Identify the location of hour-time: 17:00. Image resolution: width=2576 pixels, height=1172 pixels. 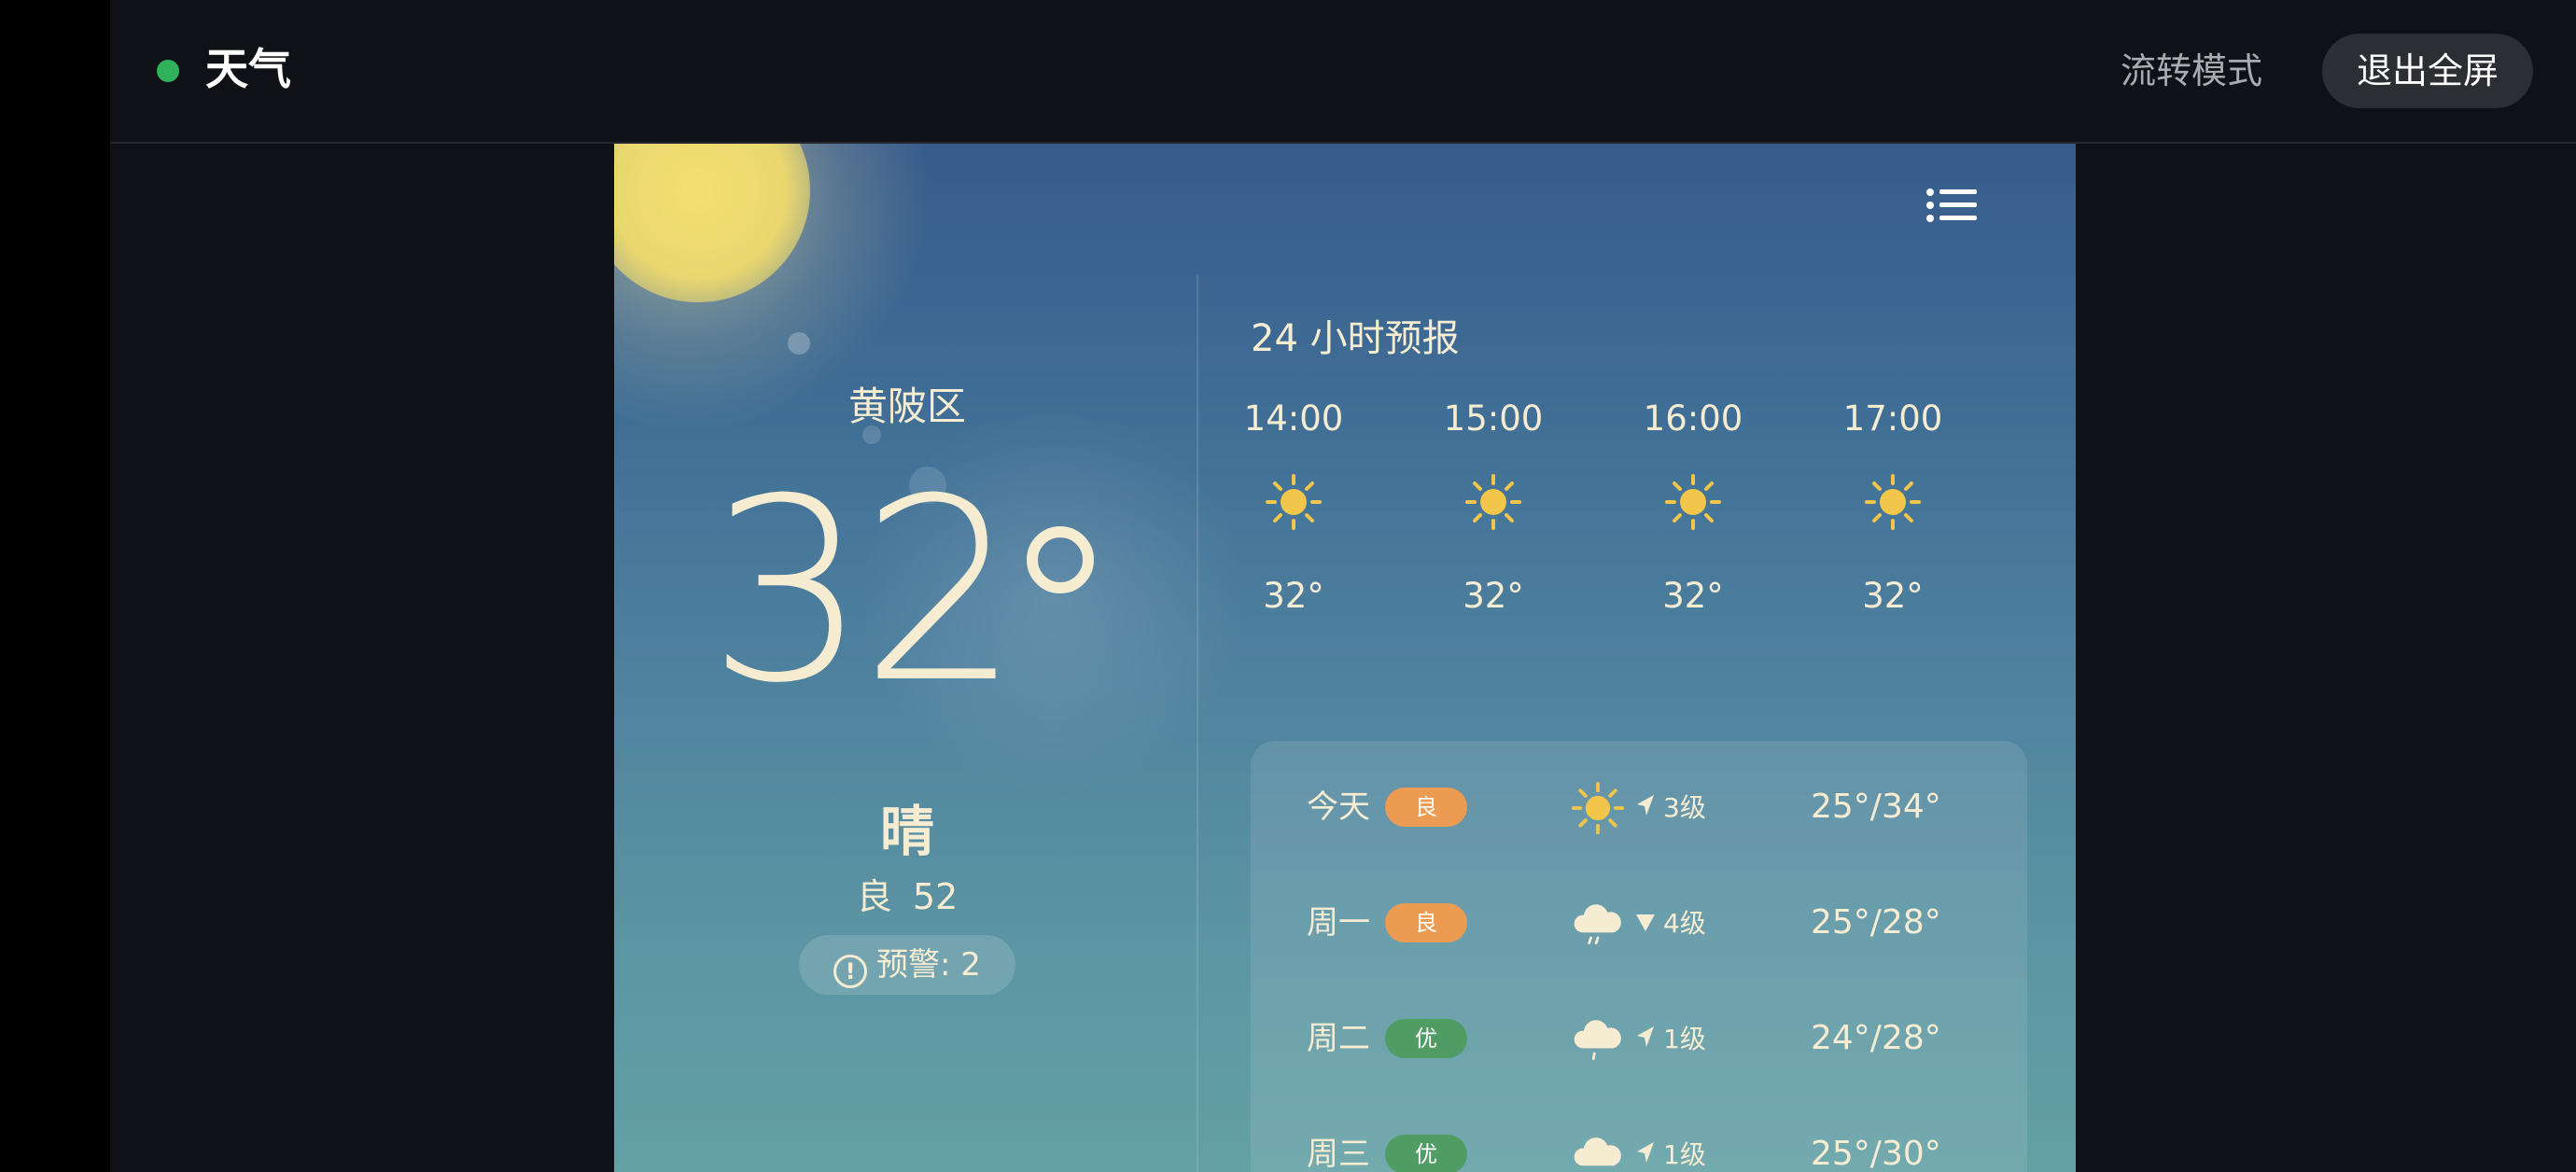
(1892, 418).